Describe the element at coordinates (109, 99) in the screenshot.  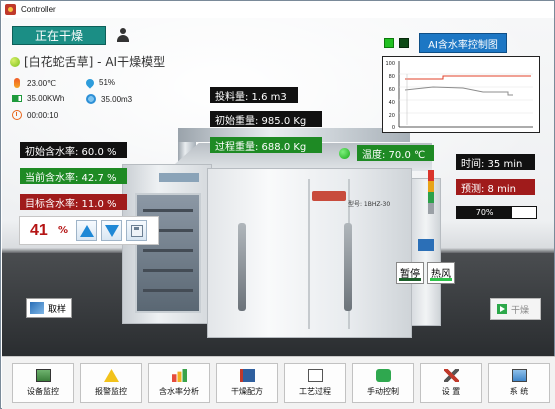
I see `water-usage: 35.00m3` at that location.